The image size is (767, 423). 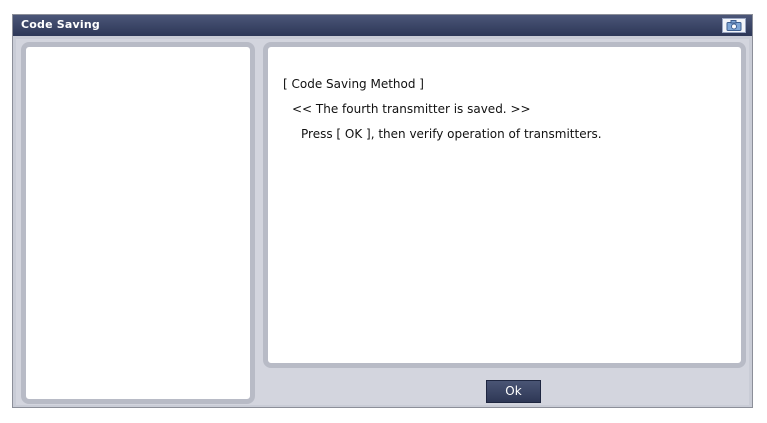 I want to click on screenshot-button, so click(x=734, y=25).